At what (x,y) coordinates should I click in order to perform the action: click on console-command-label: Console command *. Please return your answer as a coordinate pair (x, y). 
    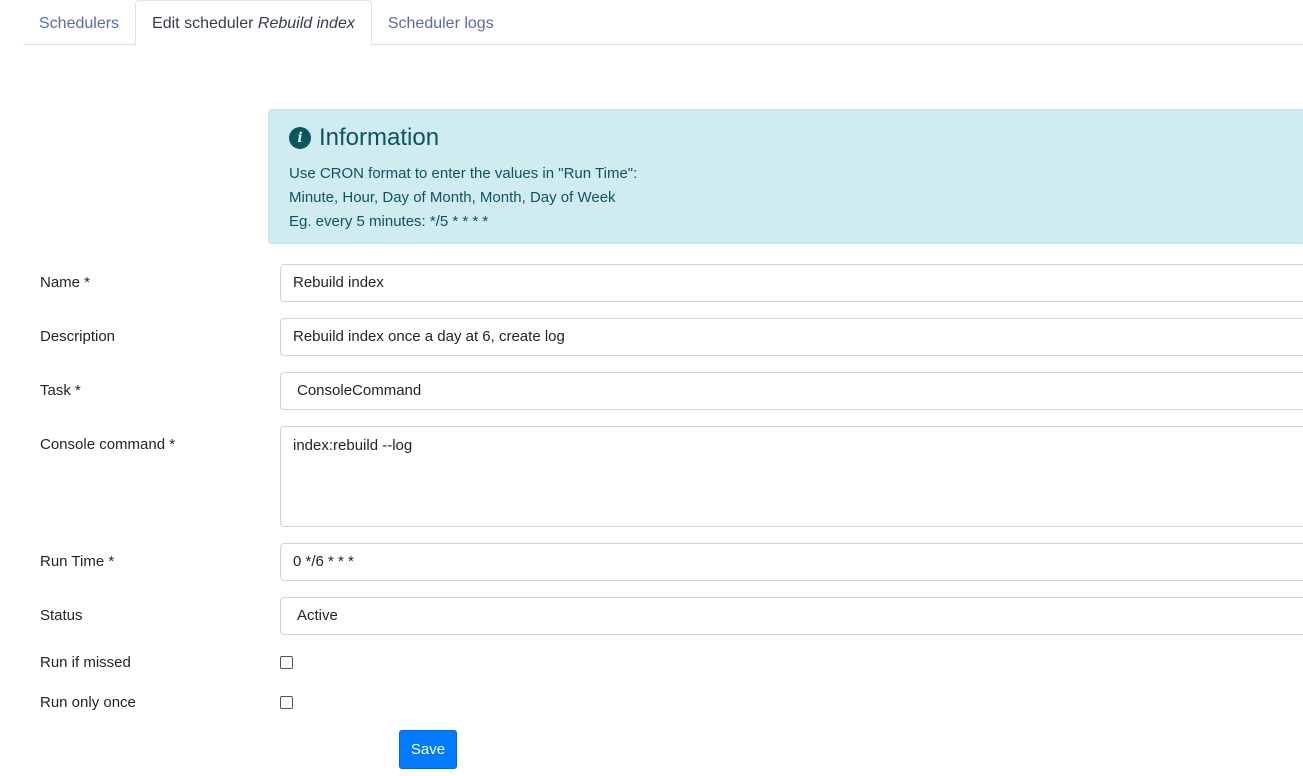
    Looking at the image, I should click on (108, 444).